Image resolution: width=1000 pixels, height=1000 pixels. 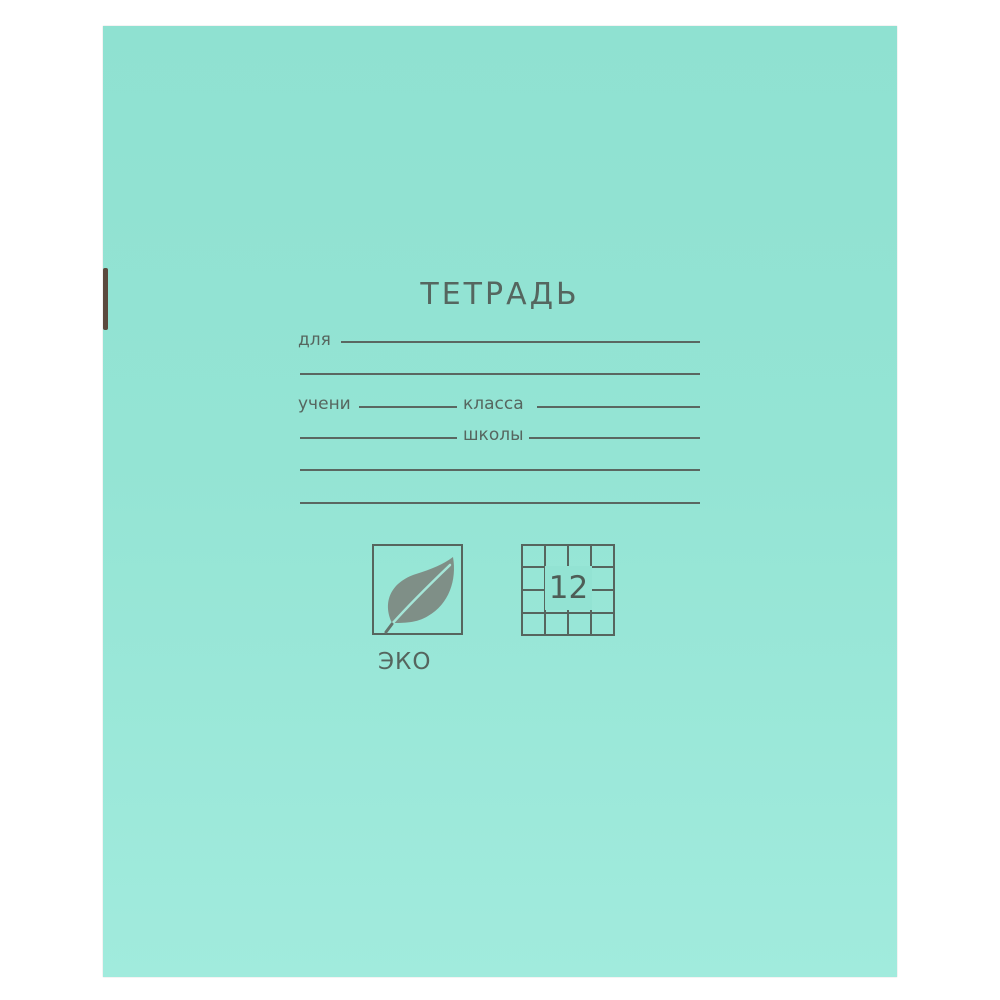 What do you see at coordinates (493, 435) in the screenshot?
I see `school-label: школы` at bounding box center [493, 435].